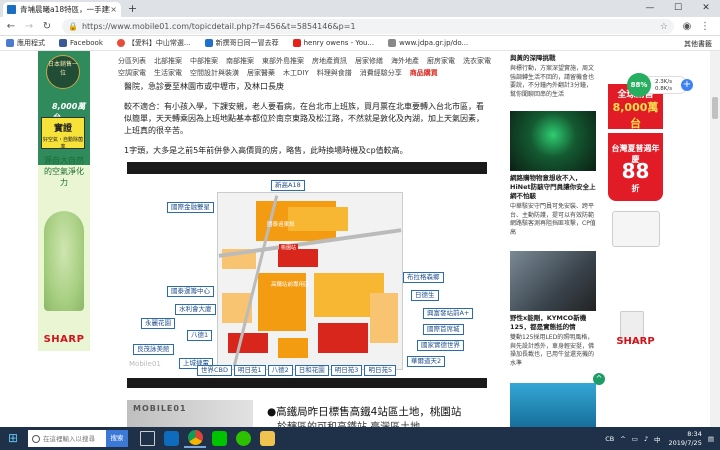 This screenshot has height=450, width=720. I want to click on network-speed-widget: 88% 2.3K/s 0.8K/s +, so click(660, 85).